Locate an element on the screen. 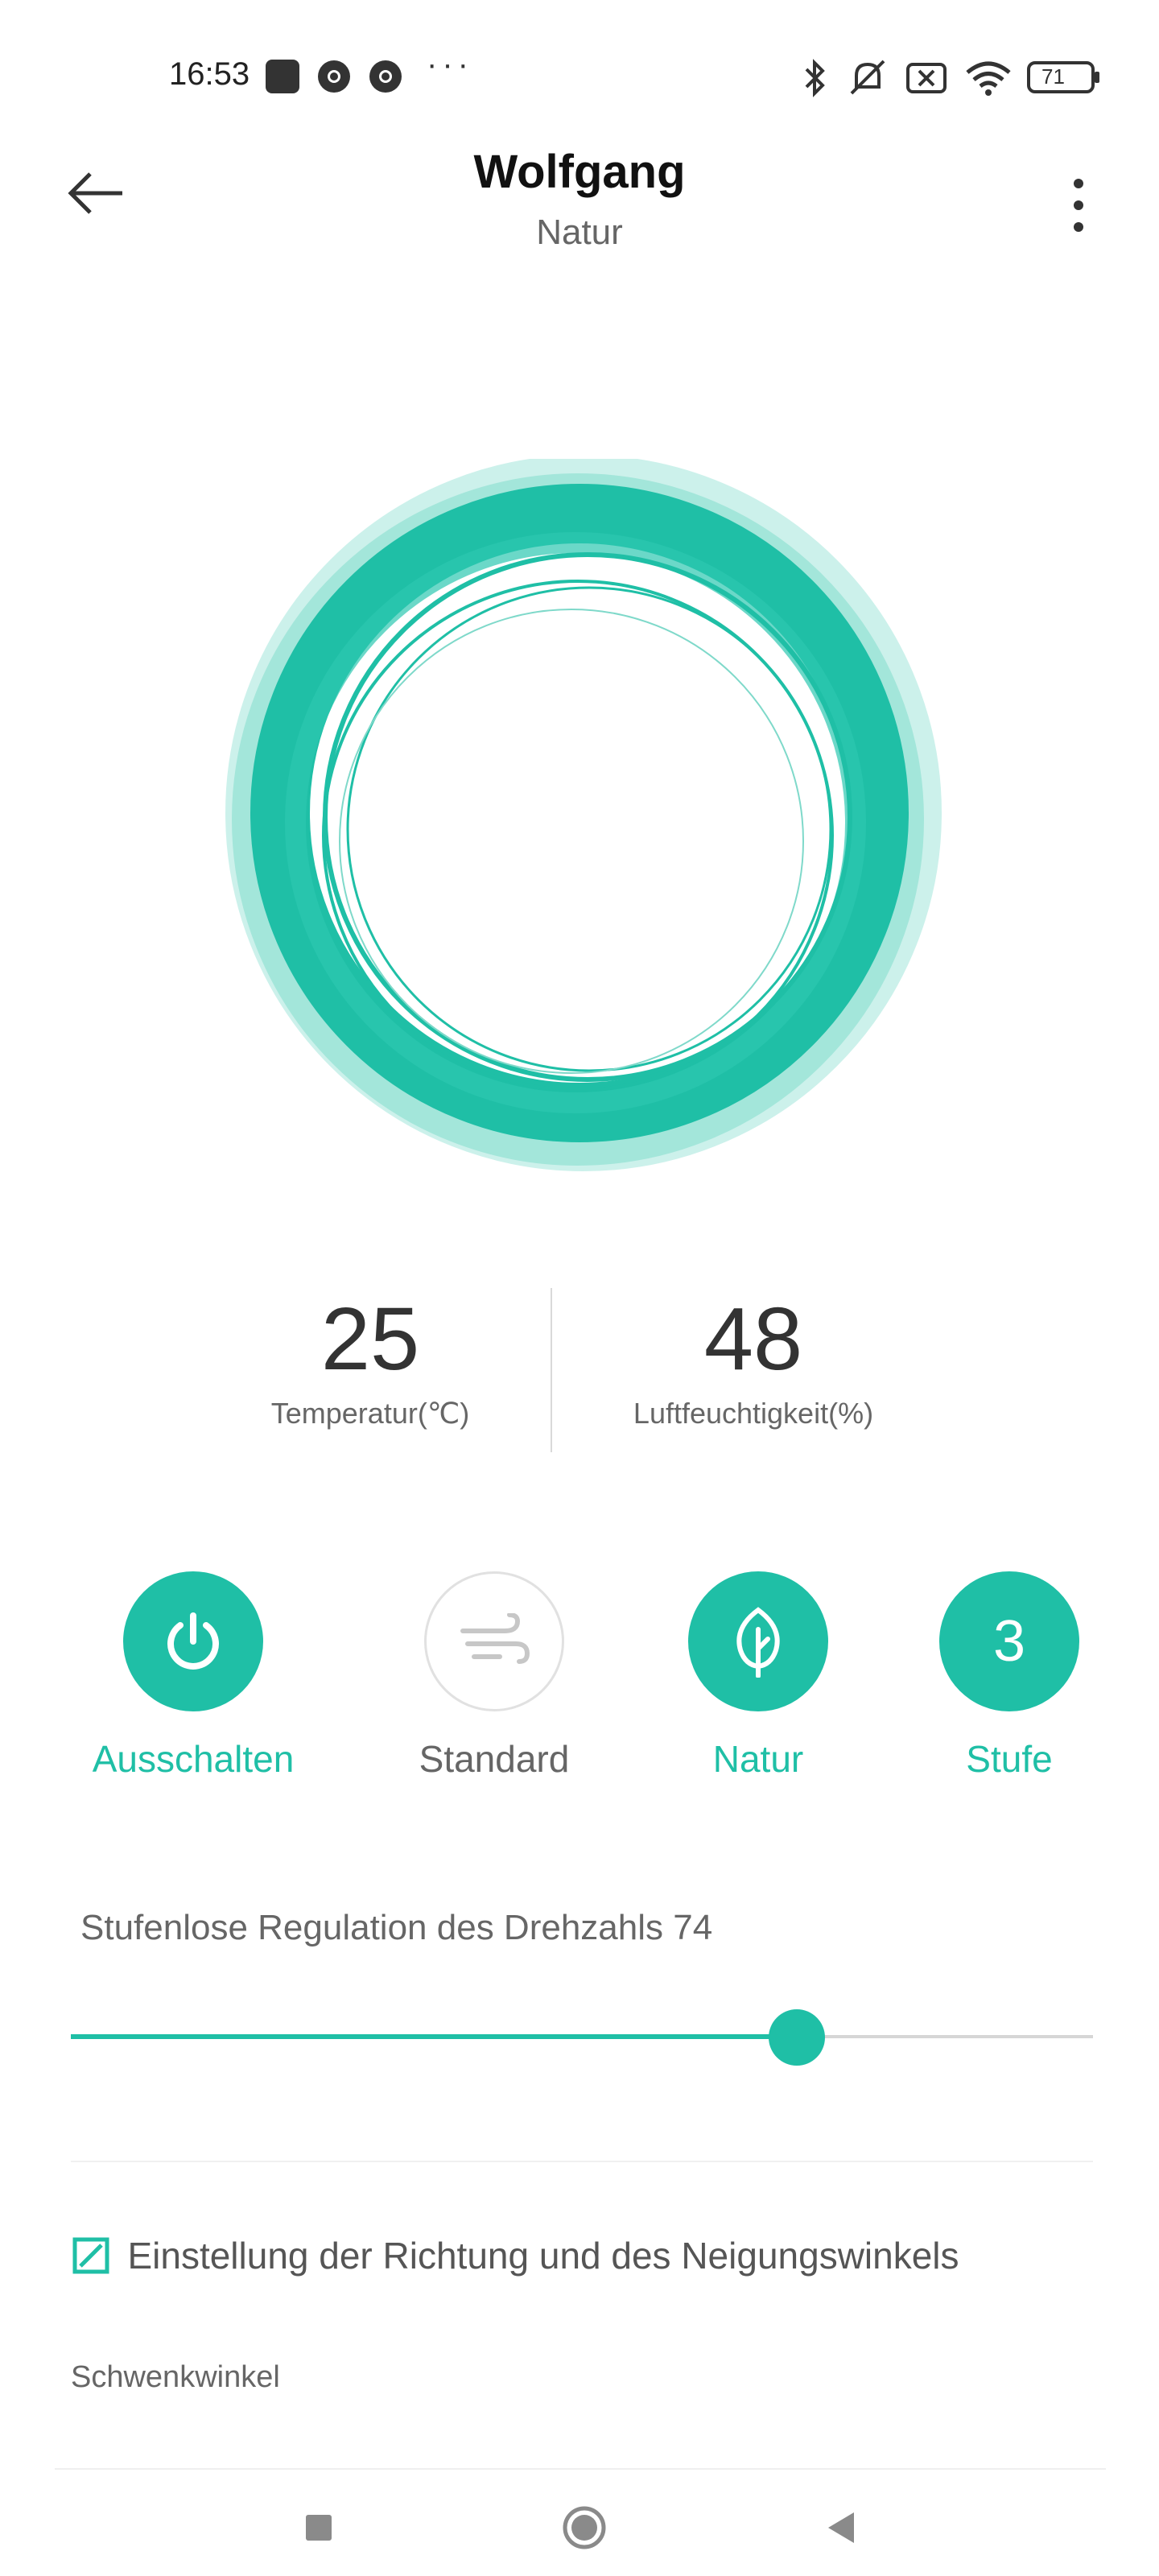  natur-circle is located at coordinates (758, 1641).